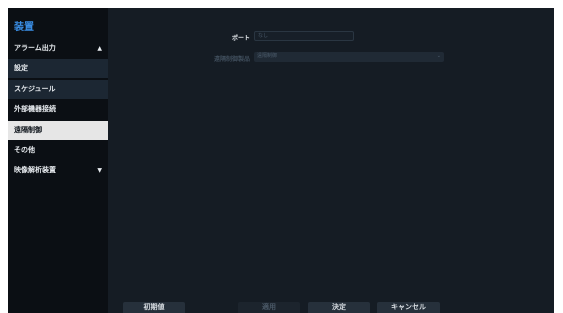 The height and width of the screenshot is (313, 563). Describe the element at coordinates (304, 36) in the screenshot. I see `port-field: なし` at that location.